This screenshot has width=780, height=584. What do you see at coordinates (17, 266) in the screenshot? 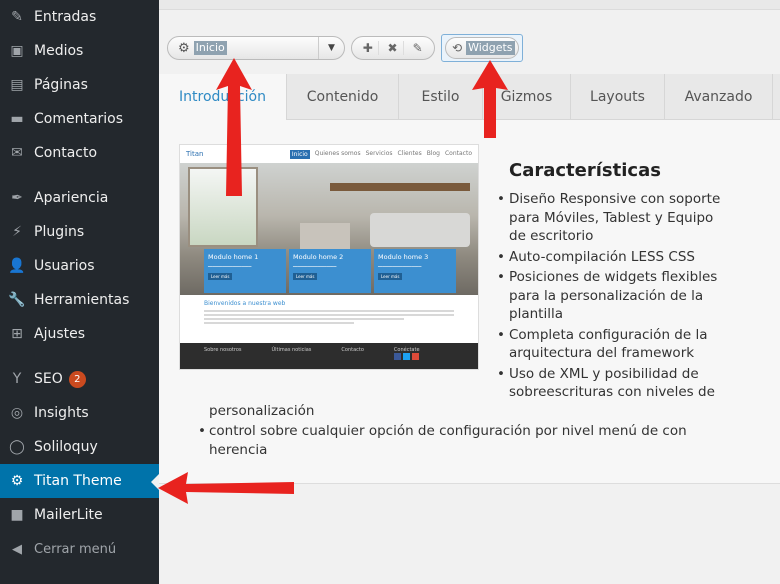
I see `users-icon: 👤` at bounding box center [17, 266].